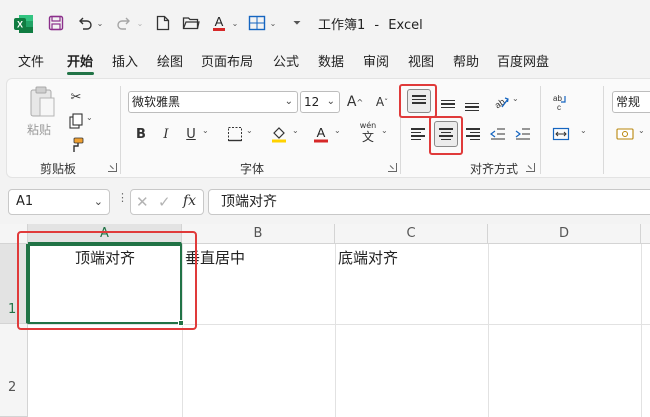  Describe the element at coordinates (98, 201) in the screenshot. I see `name-box-dropdown-icon: ⌄` at that location.